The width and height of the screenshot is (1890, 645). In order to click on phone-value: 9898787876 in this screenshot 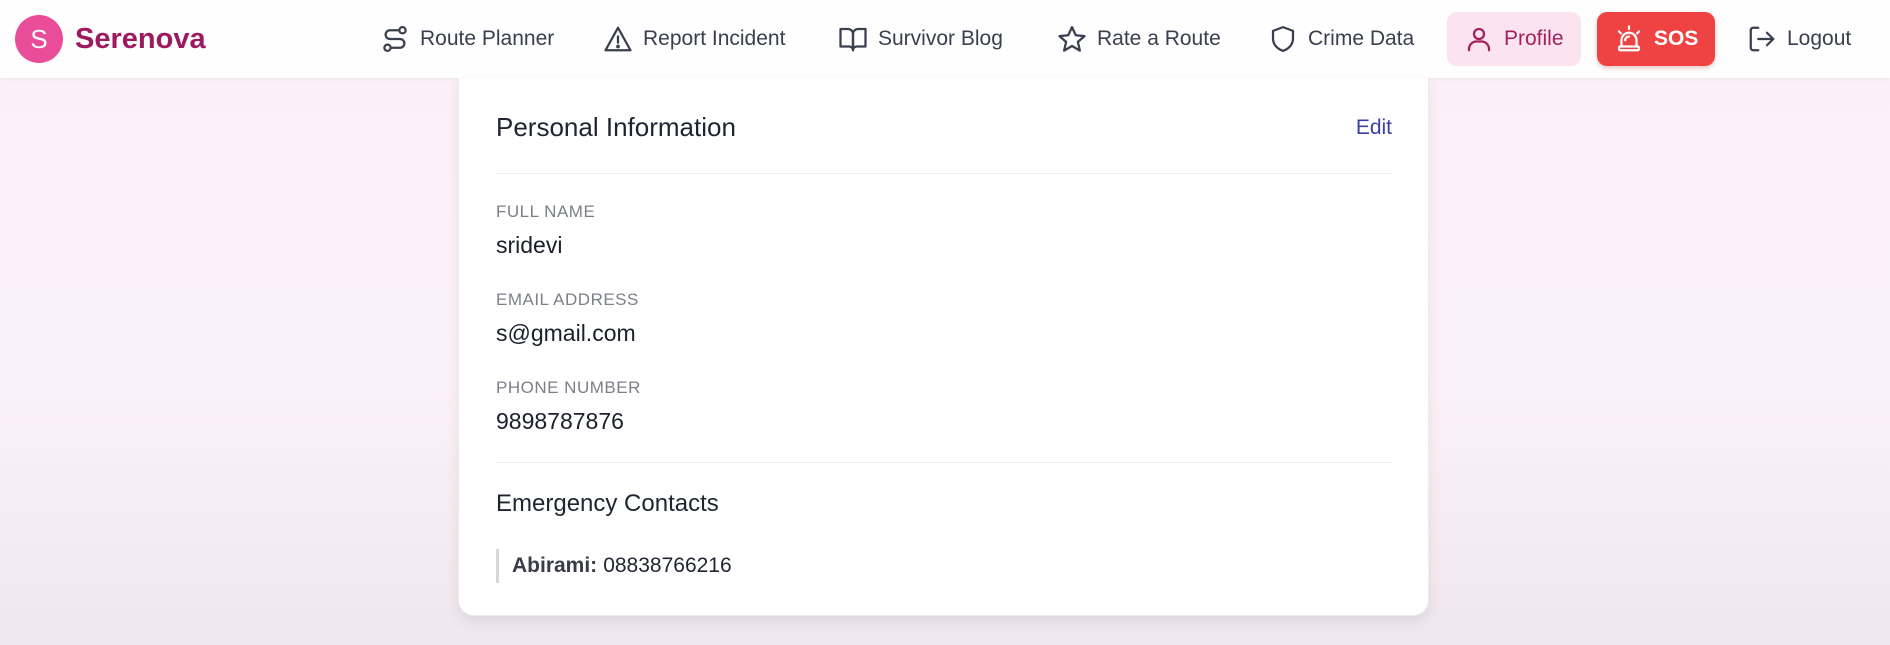, I will do `click(560, 421)`.